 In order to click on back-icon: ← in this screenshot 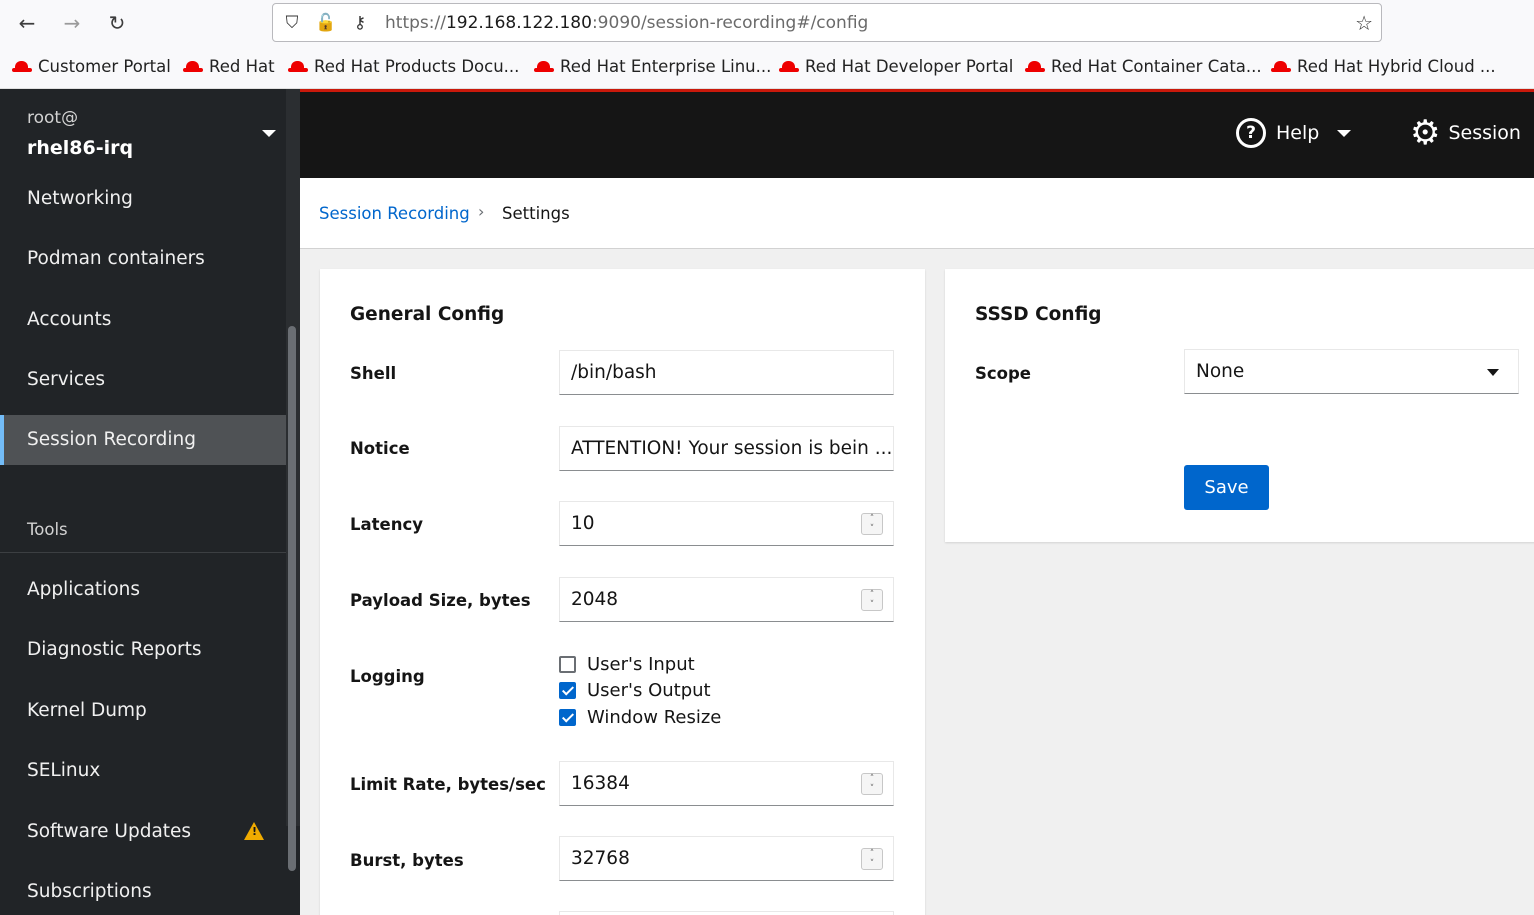, I will do `click(27, 23)`.